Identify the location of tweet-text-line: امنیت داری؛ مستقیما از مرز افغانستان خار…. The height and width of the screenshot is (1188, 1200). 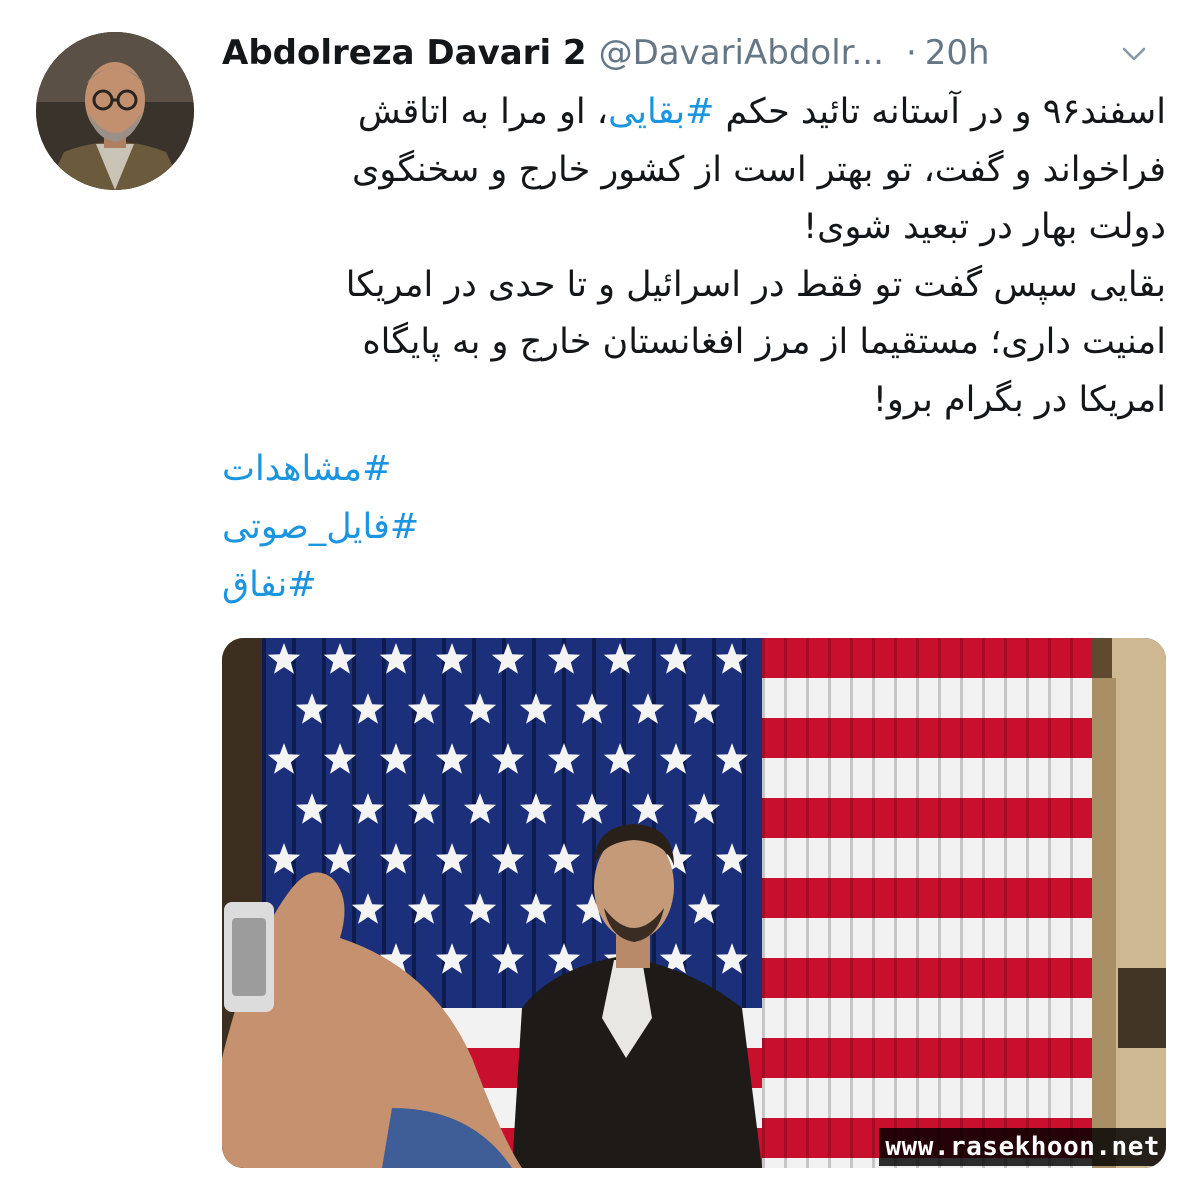
(764, 342).